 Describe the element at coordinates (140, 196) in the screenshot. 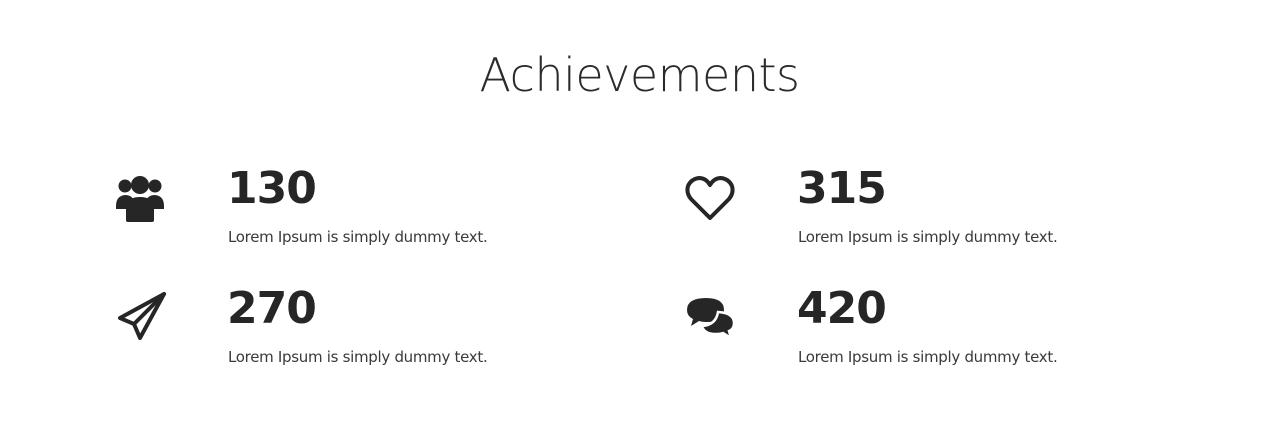

I see `users-icon` at that location.